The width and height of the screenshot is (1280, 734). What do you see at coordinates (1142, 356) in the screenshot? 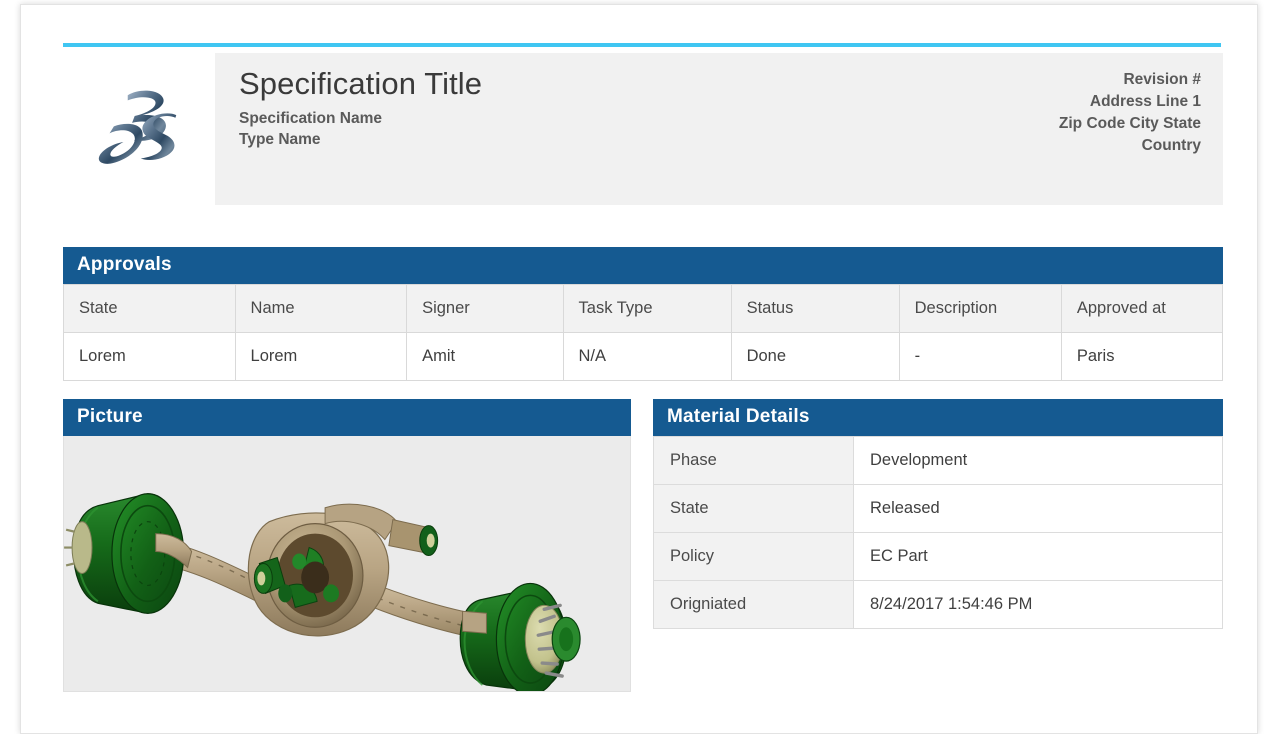
I see `approvals-cell-6: Paris` at bounding box center [1142, 356].